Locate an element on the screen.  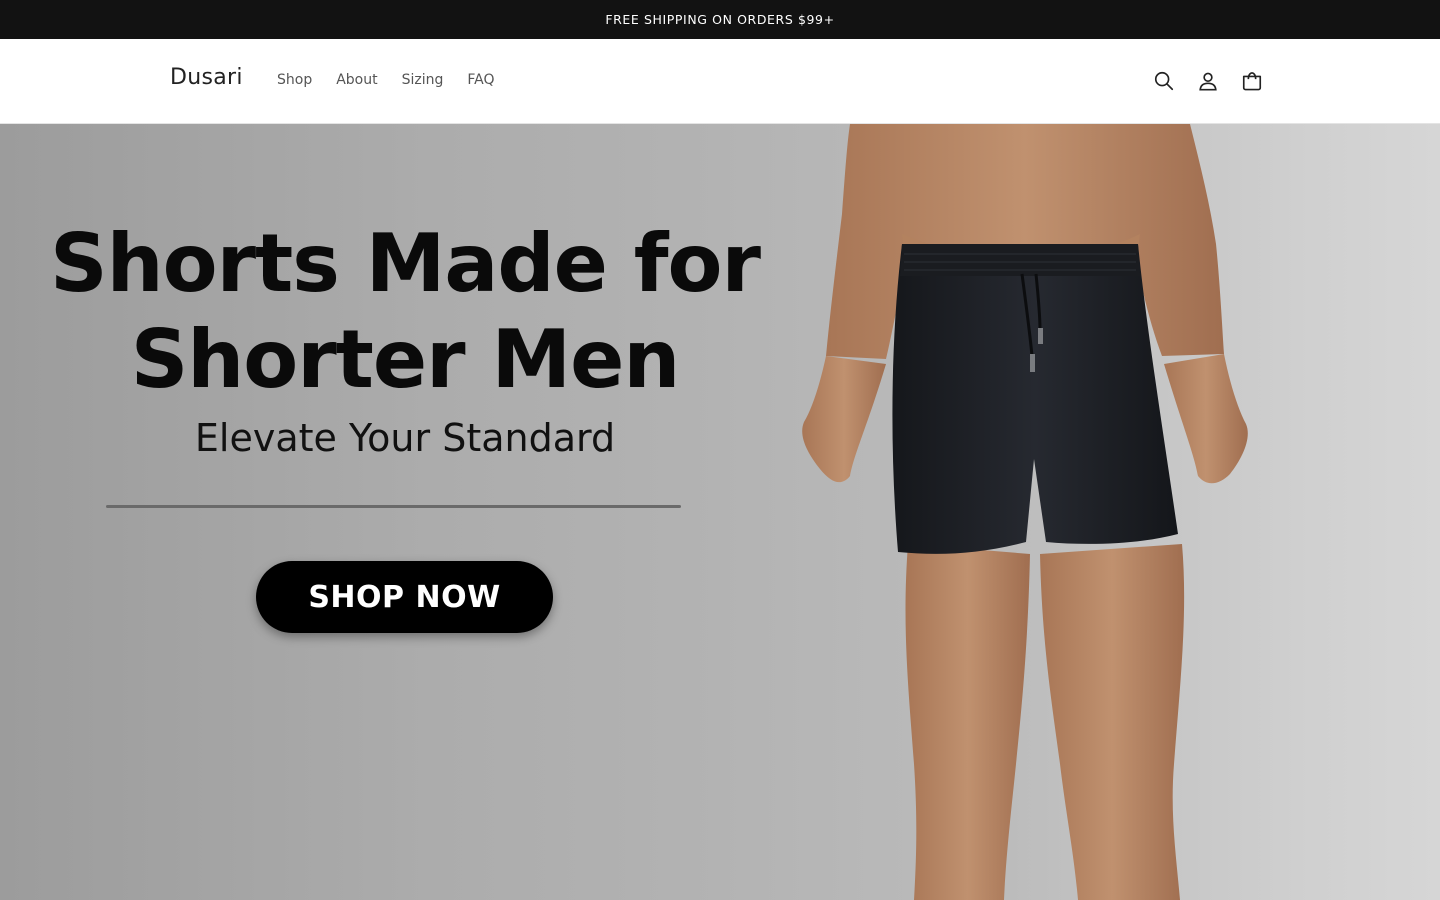
main-nav: Shop About Sizing FAQ is located at coordinates (386, 80).